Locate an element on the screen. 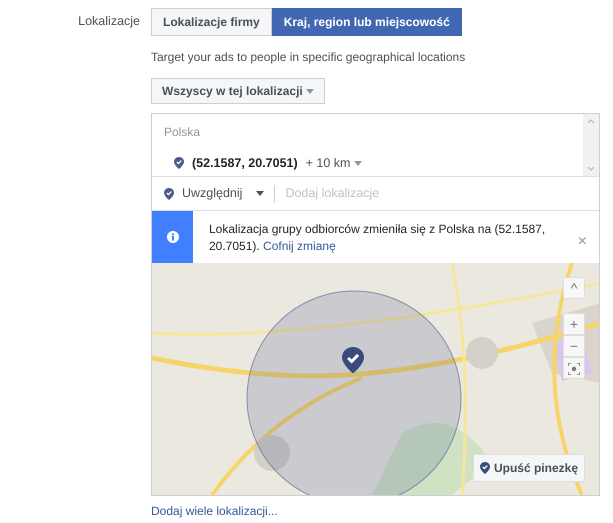 The height and width of the screenshot is (523, 613). field-label: Lokalizacje is located at coordinates (109, 21).